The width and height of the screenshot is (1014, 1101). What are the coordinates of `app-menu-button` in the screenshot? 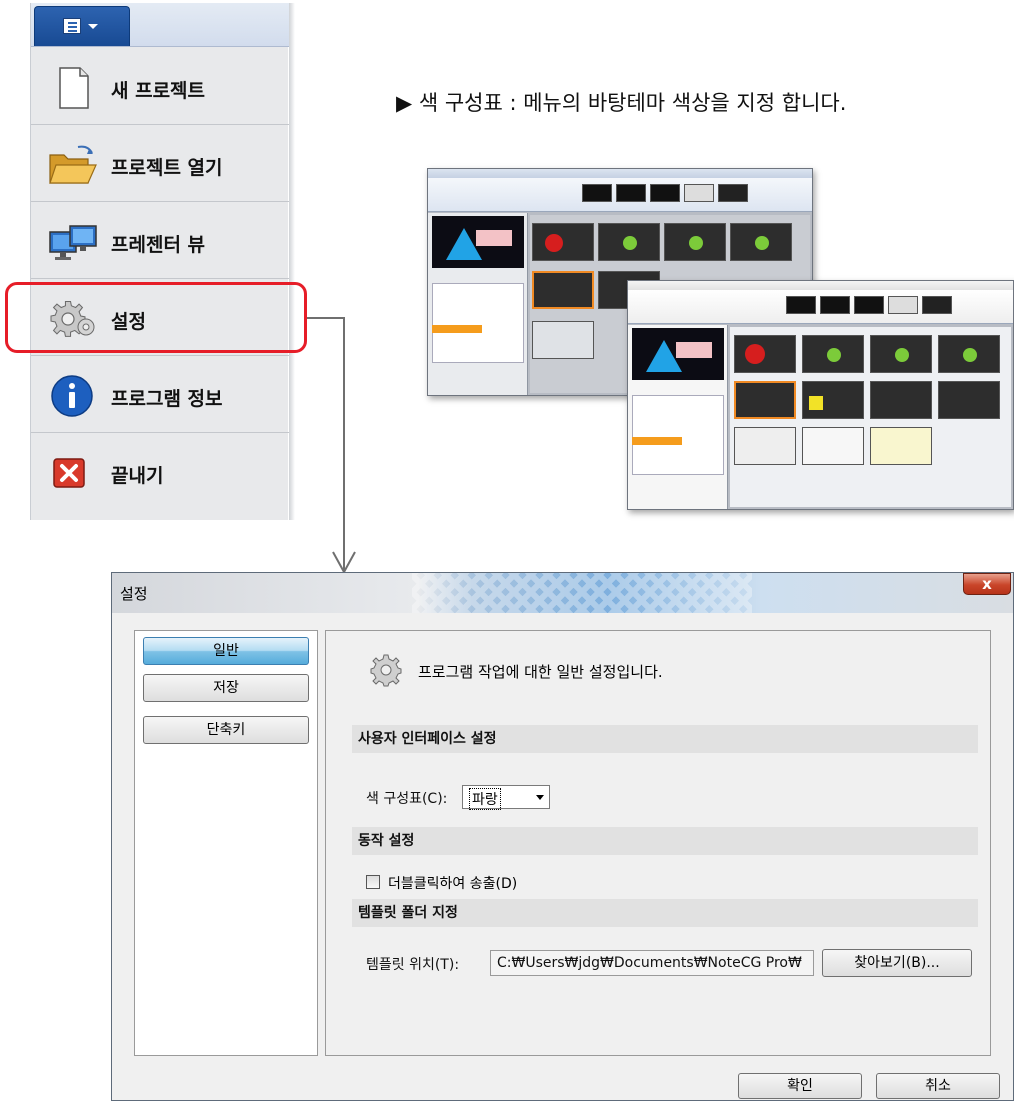 It's located at (82, 26).